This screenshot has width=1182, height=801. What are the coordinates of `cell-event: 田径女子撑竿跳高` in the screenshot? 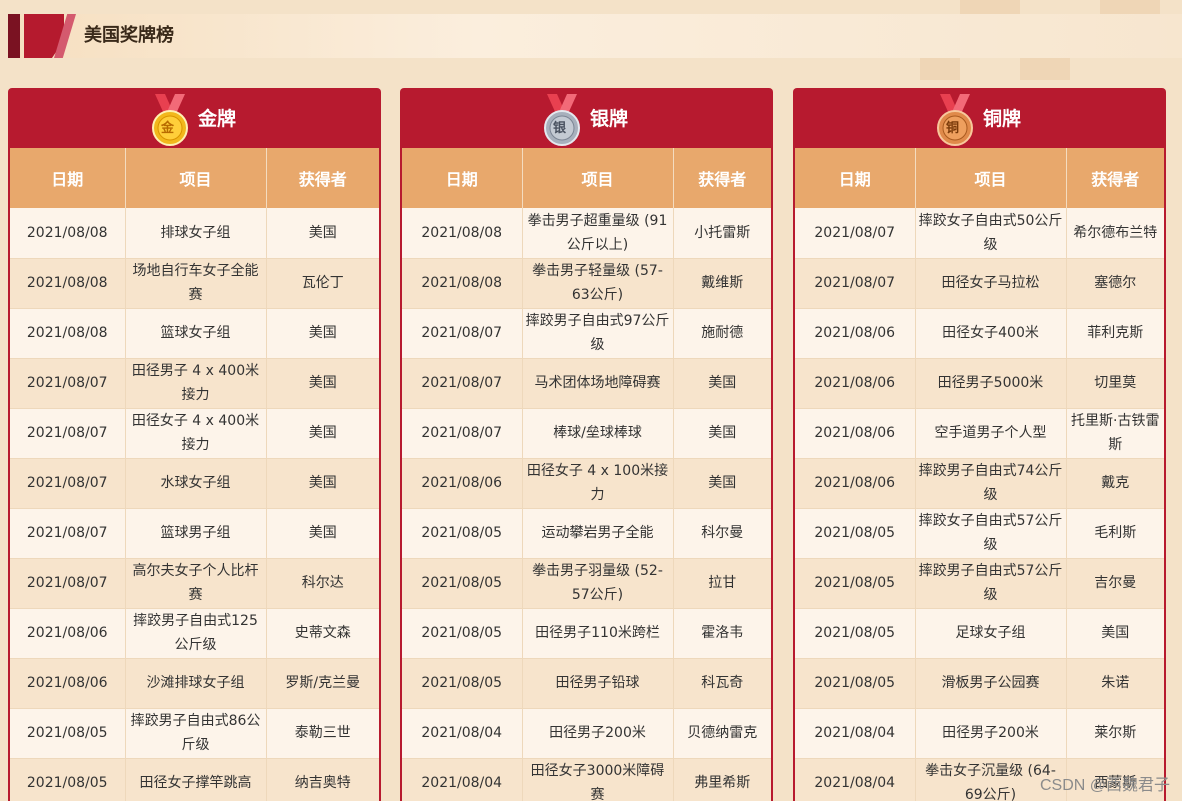 It's located at (196, 779).